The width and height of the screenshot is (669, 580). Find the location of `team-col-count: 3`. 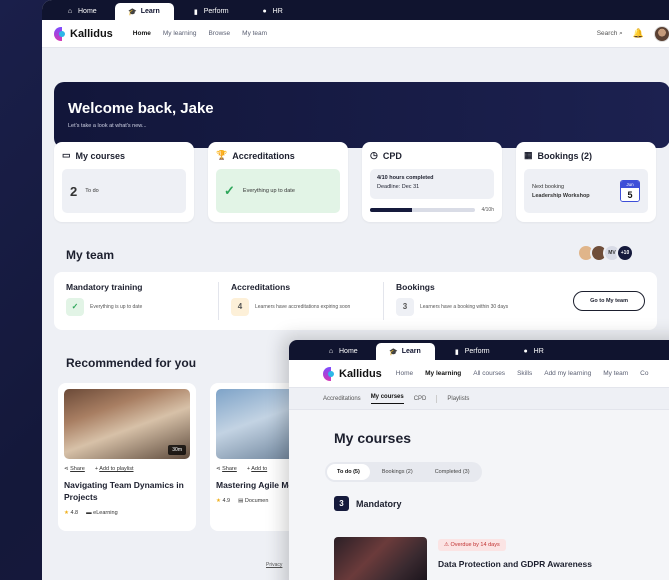

team-col-count: 3 is located at coordinates (405, 307).